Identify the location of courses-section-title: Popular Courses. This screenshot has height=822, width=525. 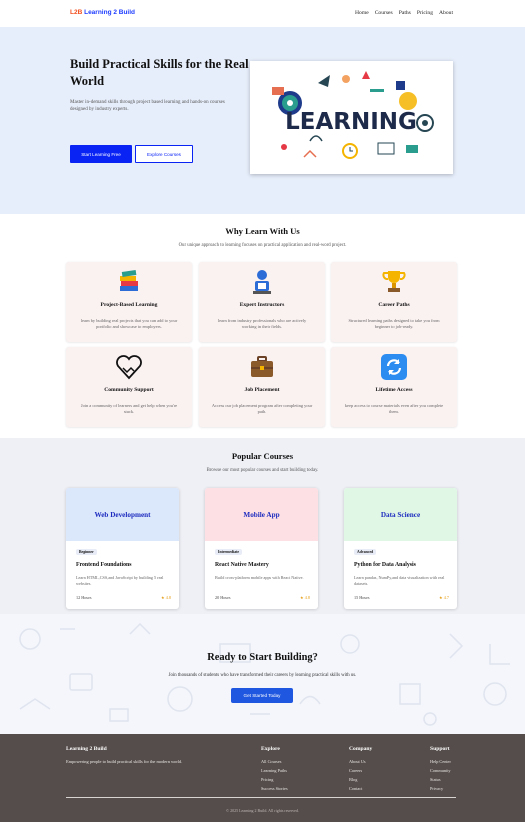
(262, 456).